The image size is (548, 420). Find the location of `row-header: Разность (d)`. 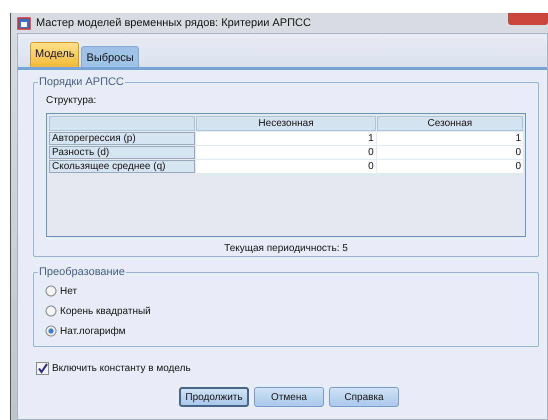

row-header: Разность (d) is located at coordinates (122, 152).